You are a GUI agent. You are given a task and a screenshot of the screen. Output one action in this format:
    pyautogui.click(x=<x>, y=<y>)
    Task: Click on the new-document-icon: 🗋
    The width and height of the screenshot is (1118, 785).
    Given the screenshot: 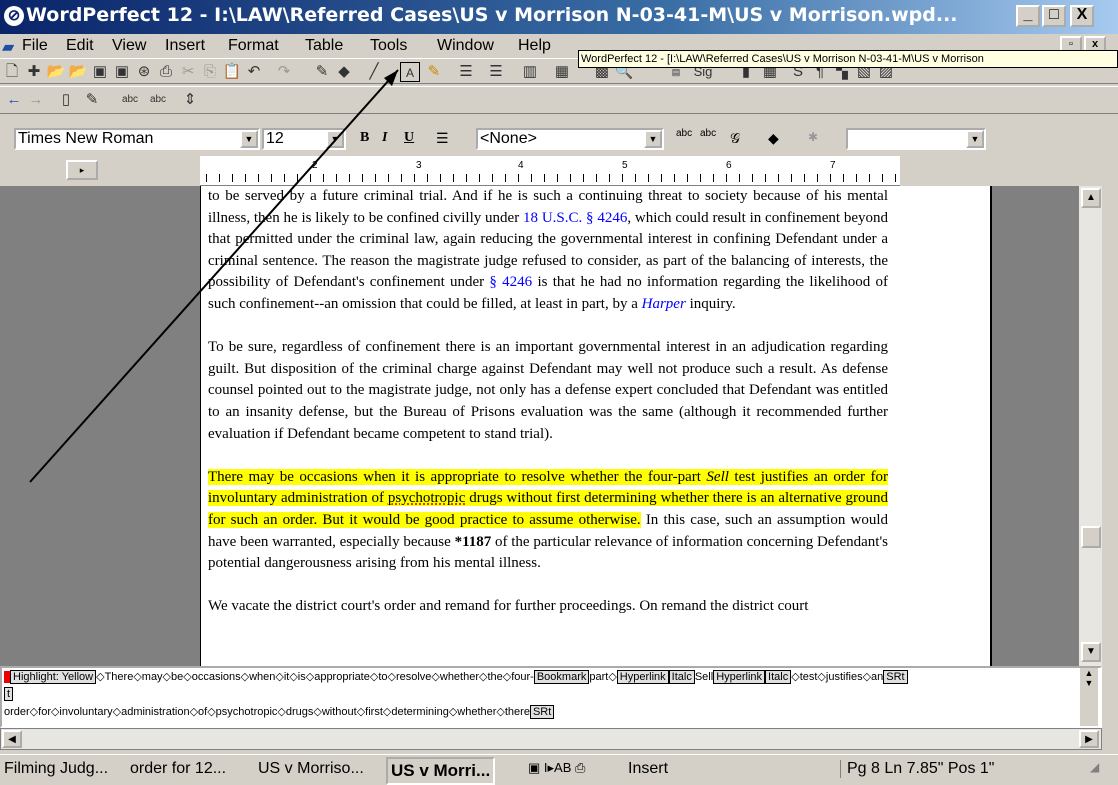 What is the action you would take?
    pyautogui.click(x=12, y=72)
    